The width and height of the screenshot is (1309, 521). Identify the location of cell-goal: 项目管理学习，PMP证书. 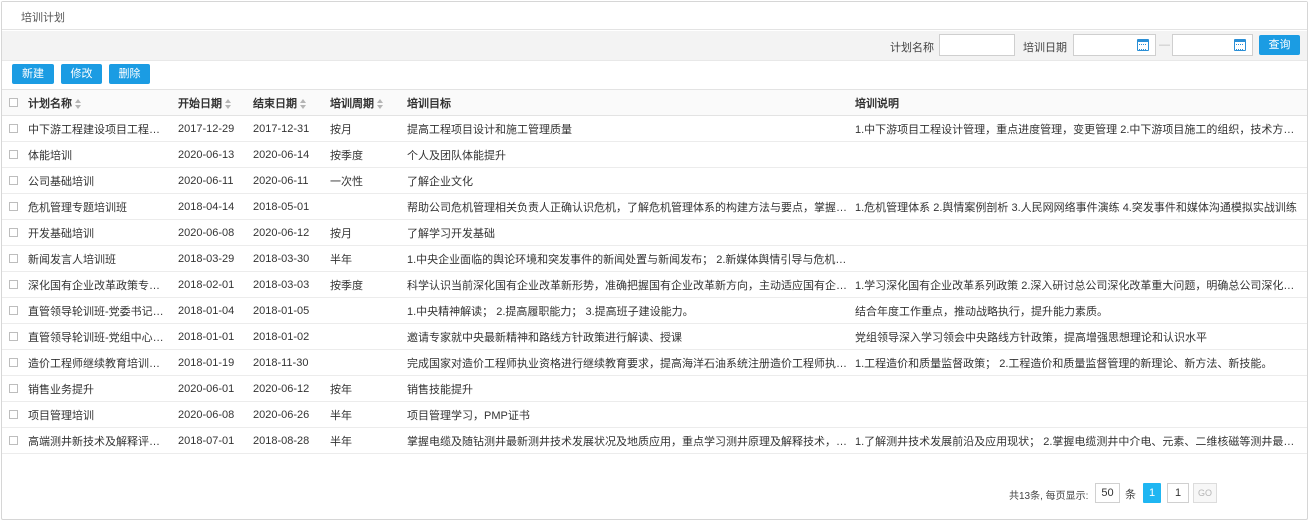
(627, 414).